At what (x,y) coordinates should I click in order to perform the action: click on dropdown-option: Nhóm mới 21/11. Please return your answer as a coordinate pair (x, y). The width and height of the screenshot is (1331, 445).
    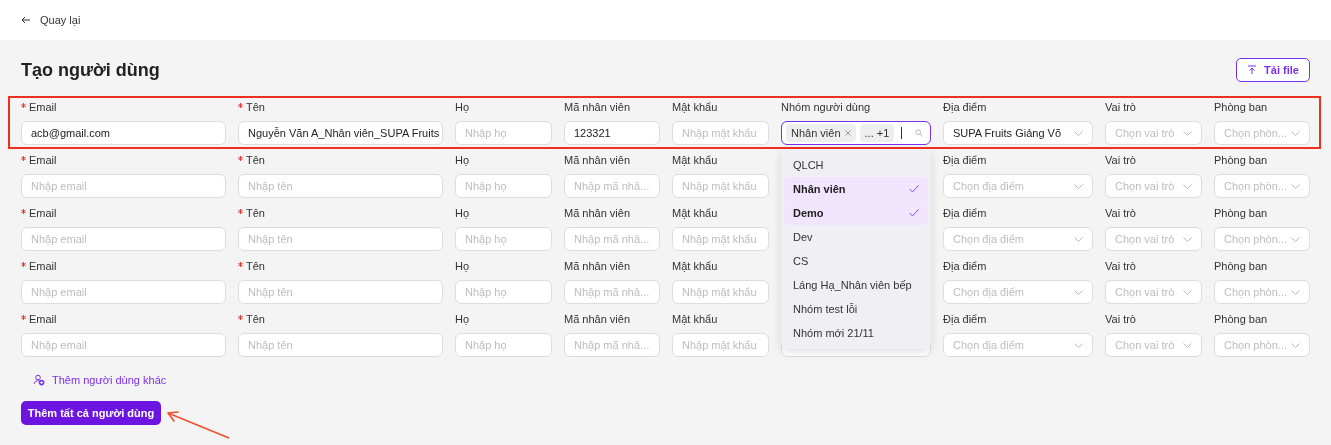
    Looking at the image, I should click on (856, 333).